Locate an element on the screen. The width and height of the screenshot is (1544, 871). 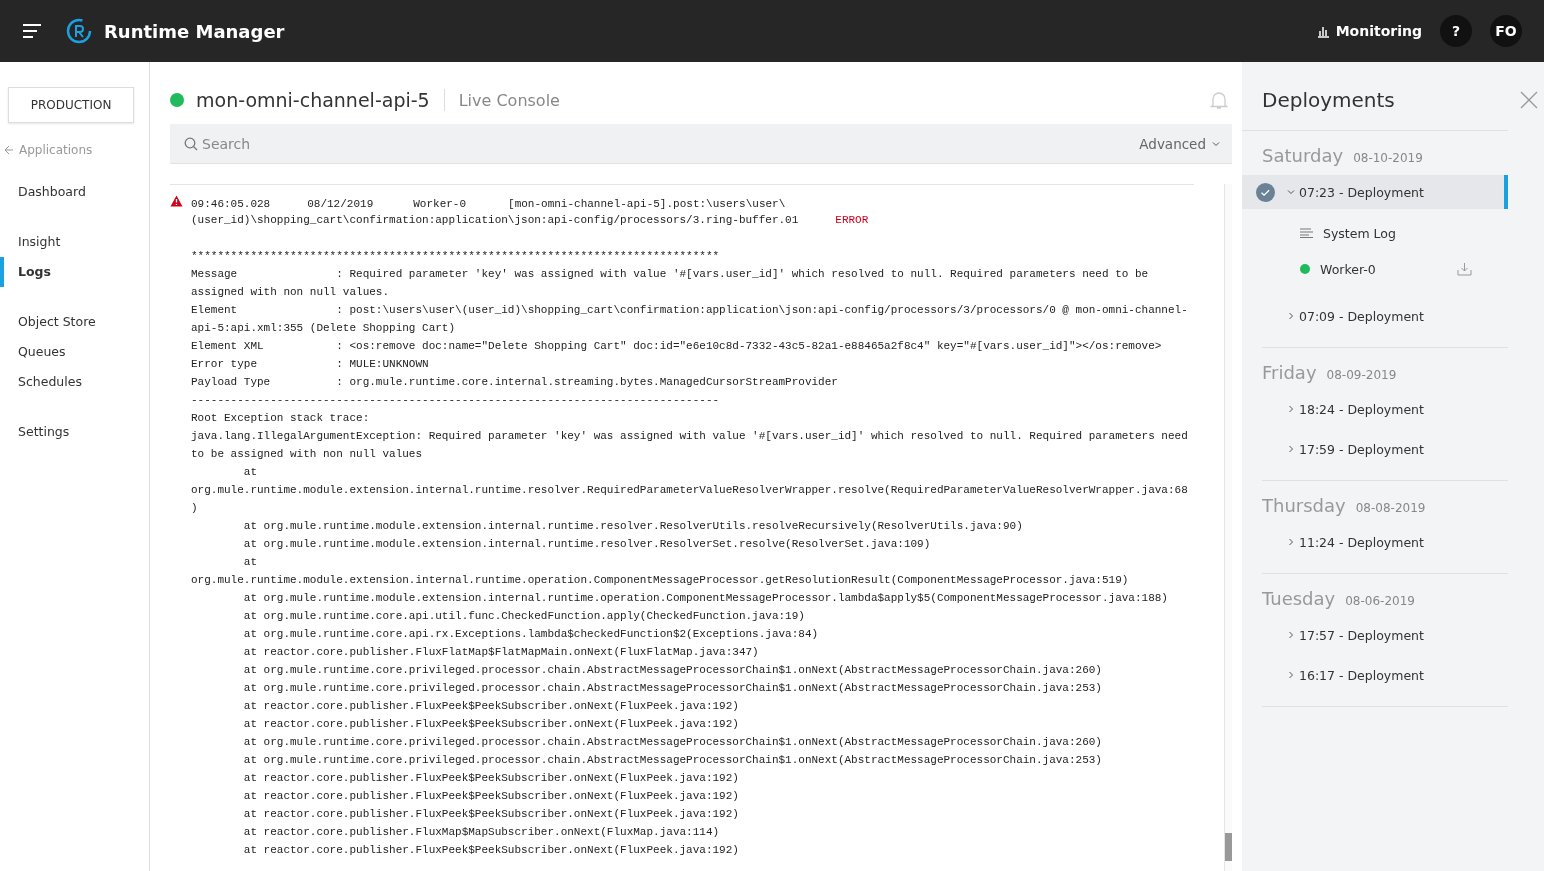
check-circle-icon is located at coordinates (1265, 192).